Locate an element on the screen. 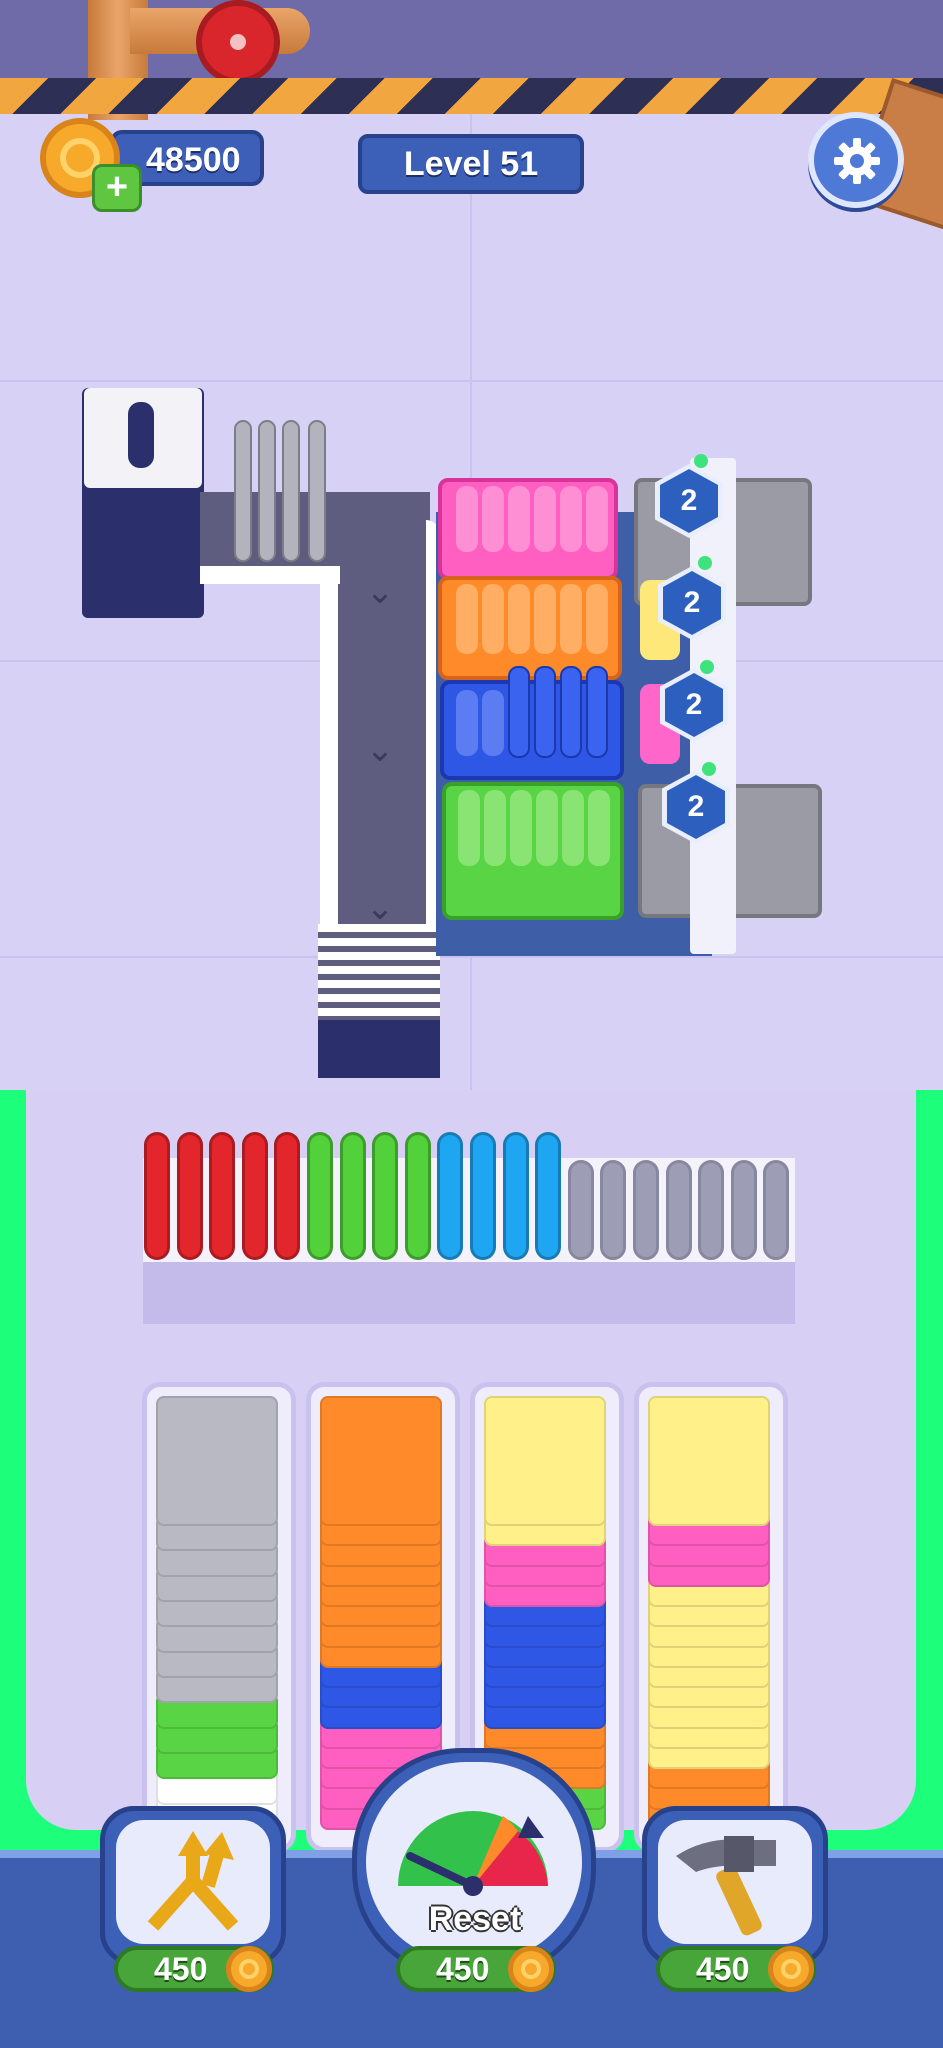 The width and height of the screenshot is (943, 2048). hazard-stripe is located at coordinates (471, 96).